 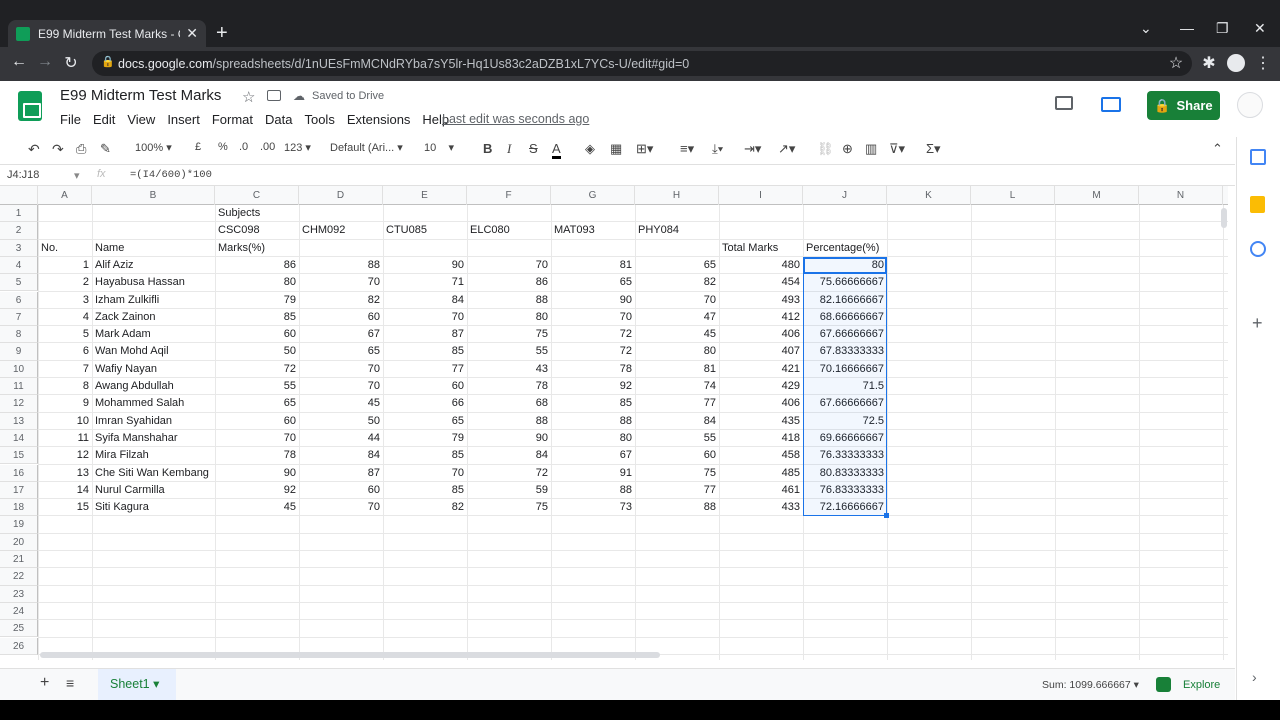 What do you see at coordinates (19, 404) in the screenshot?
I see `row-header: 12` at bounding box center [19, 404].